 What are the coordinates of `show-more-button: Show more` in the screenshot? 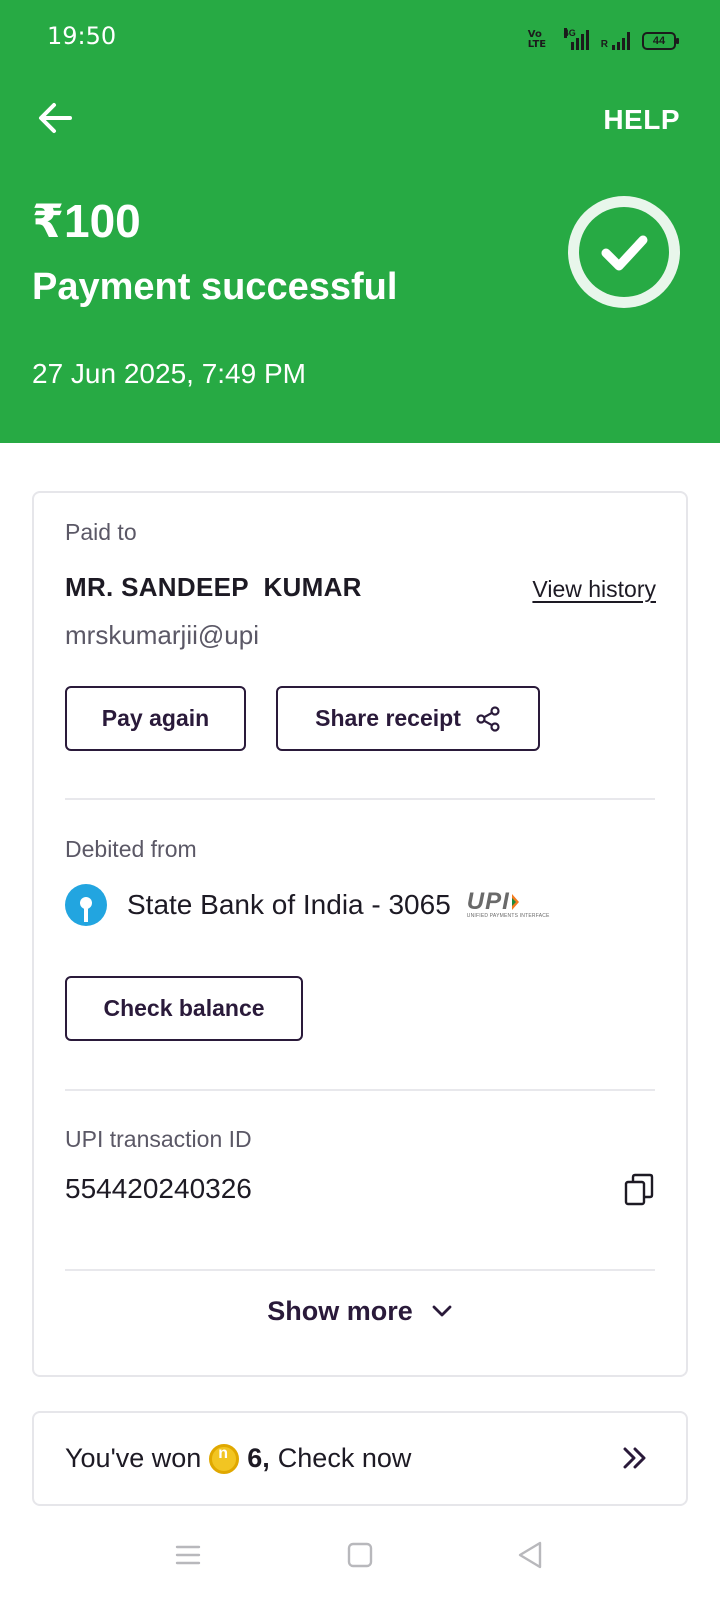 It's located at (360, 1311).